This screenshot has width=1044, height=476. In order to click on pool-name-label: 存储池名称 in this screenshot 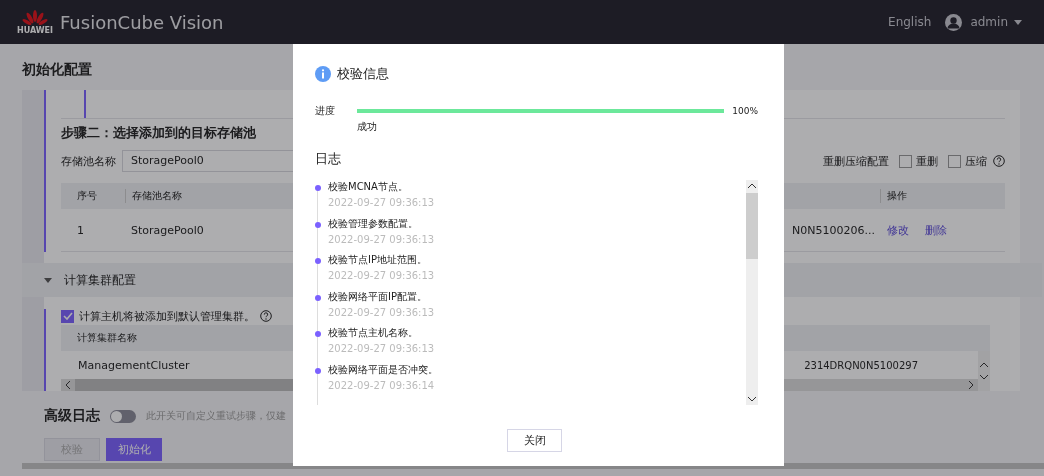, I will do `click(88, 161)`.